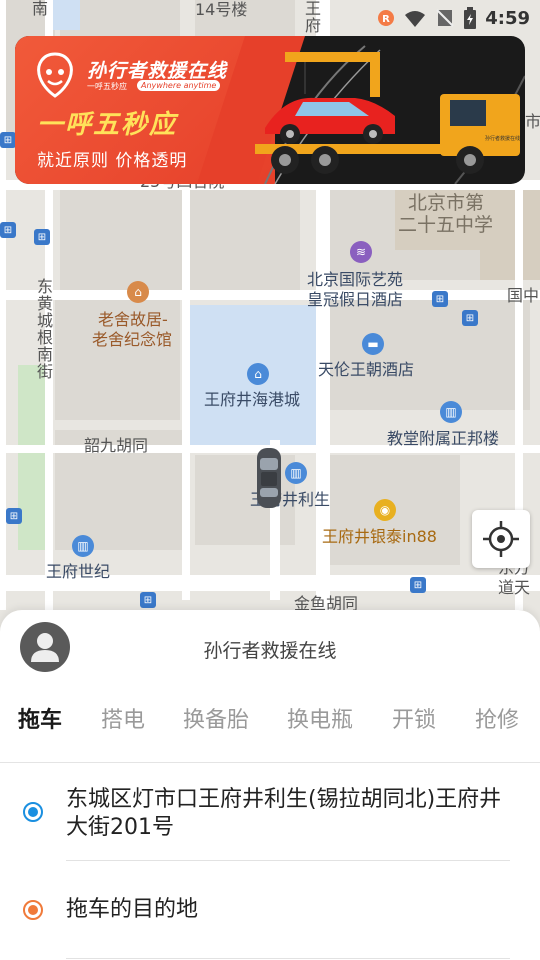  What do you see at coordinates (116, 445) in the screenshot?
I see `map-label: 韶九胡同` at bounding box center [116, 445].